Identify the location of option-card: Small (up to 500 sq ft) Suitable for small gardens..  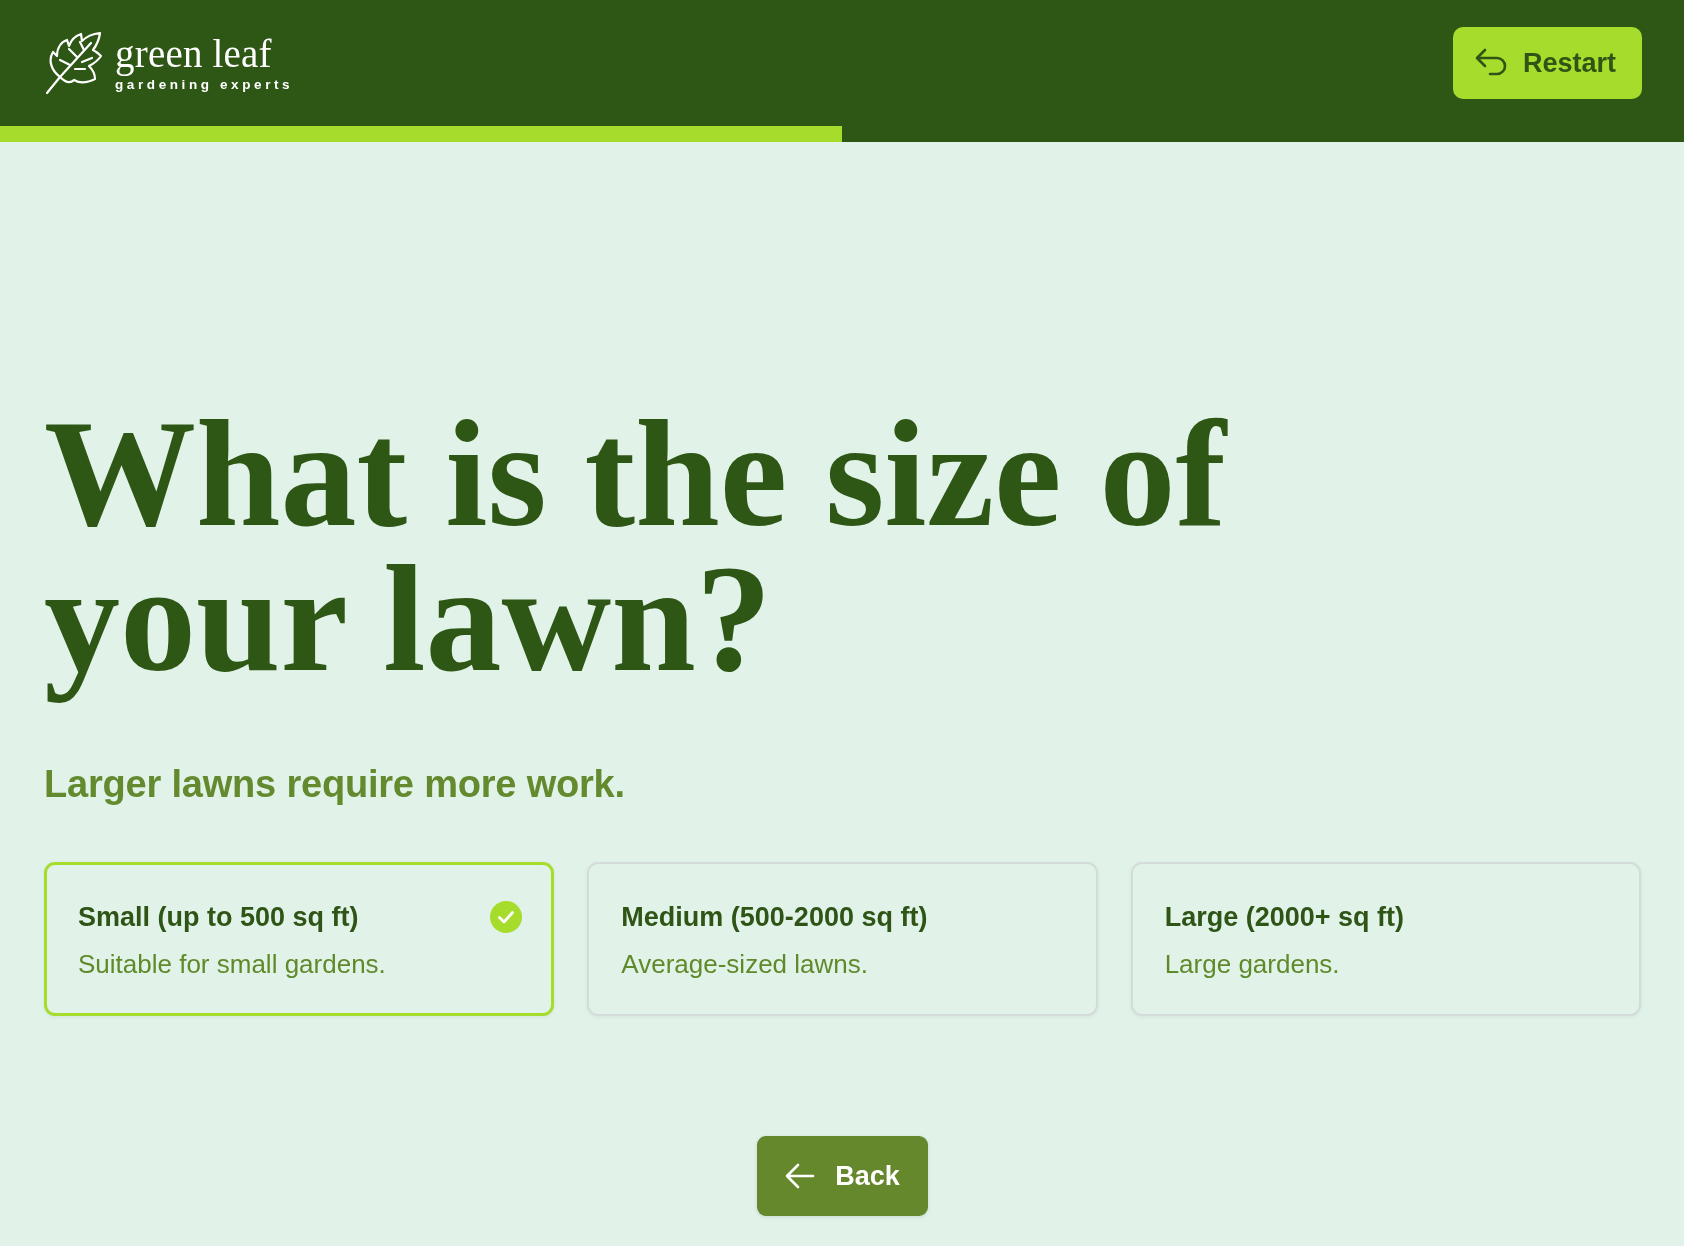
(299, 939).